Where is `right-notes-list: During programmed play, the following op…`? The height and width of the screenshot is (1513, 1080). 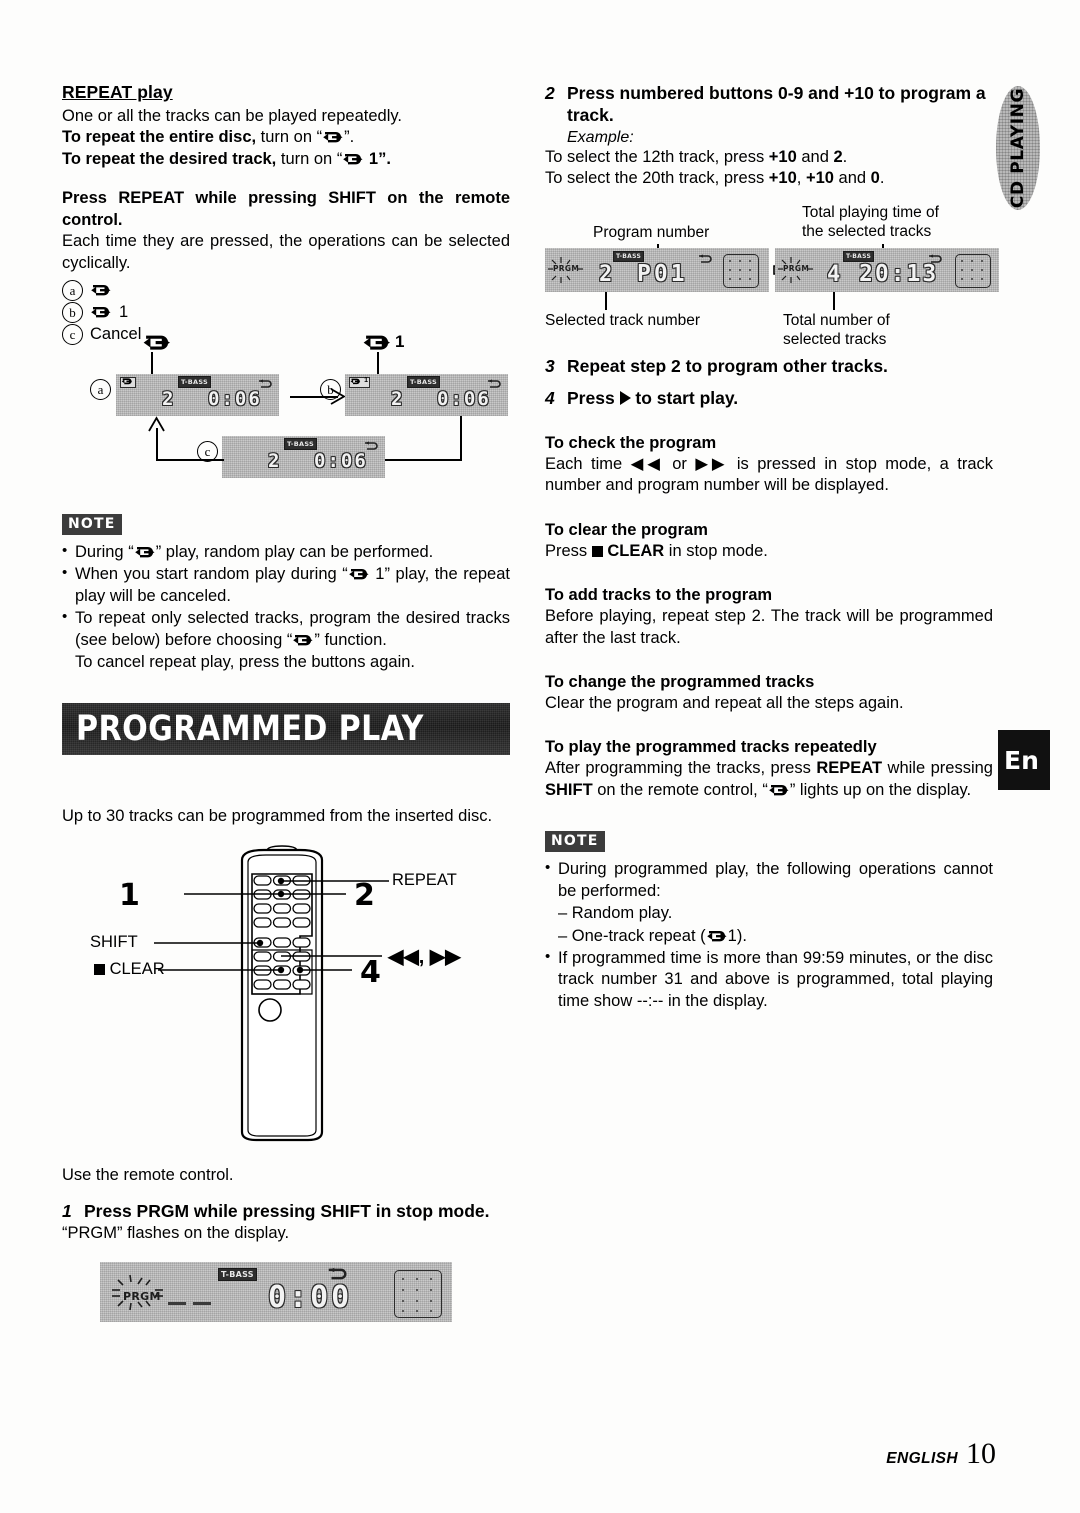 right-notes-list: During programmed play, the following op… is located at coordinates (769, 935).